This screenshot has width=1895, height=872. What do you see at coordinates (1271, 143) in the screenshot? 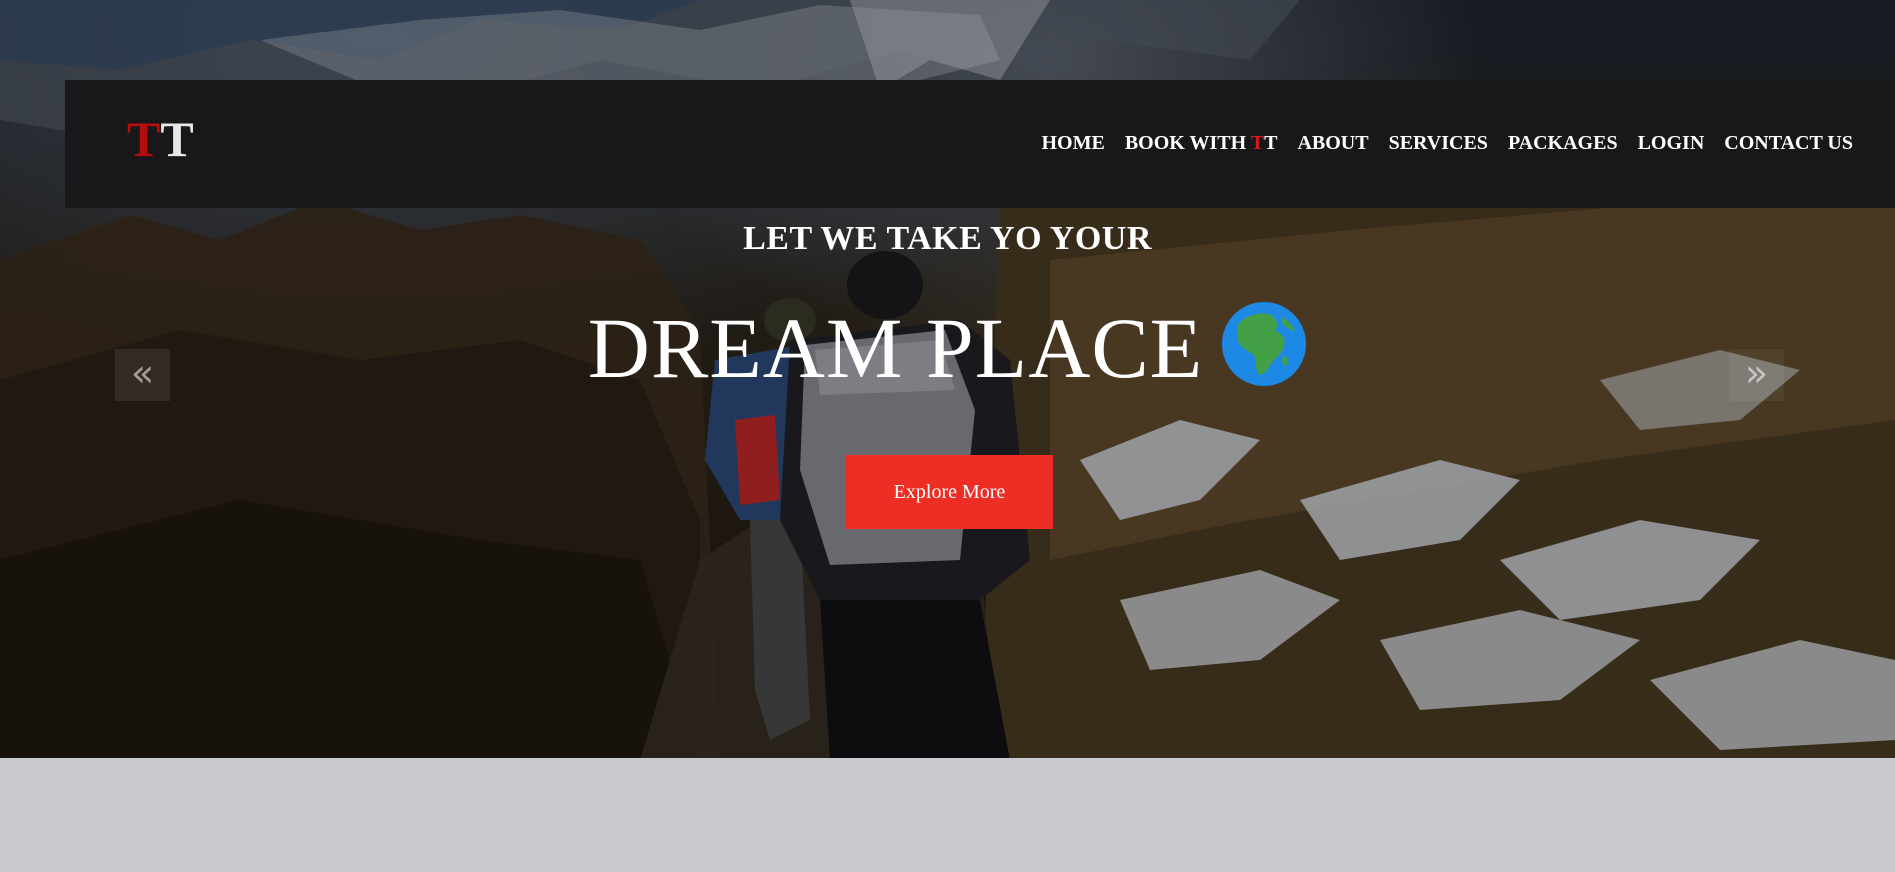
I see `nav-book-suffix: T` at bounding box center [1271, 143].